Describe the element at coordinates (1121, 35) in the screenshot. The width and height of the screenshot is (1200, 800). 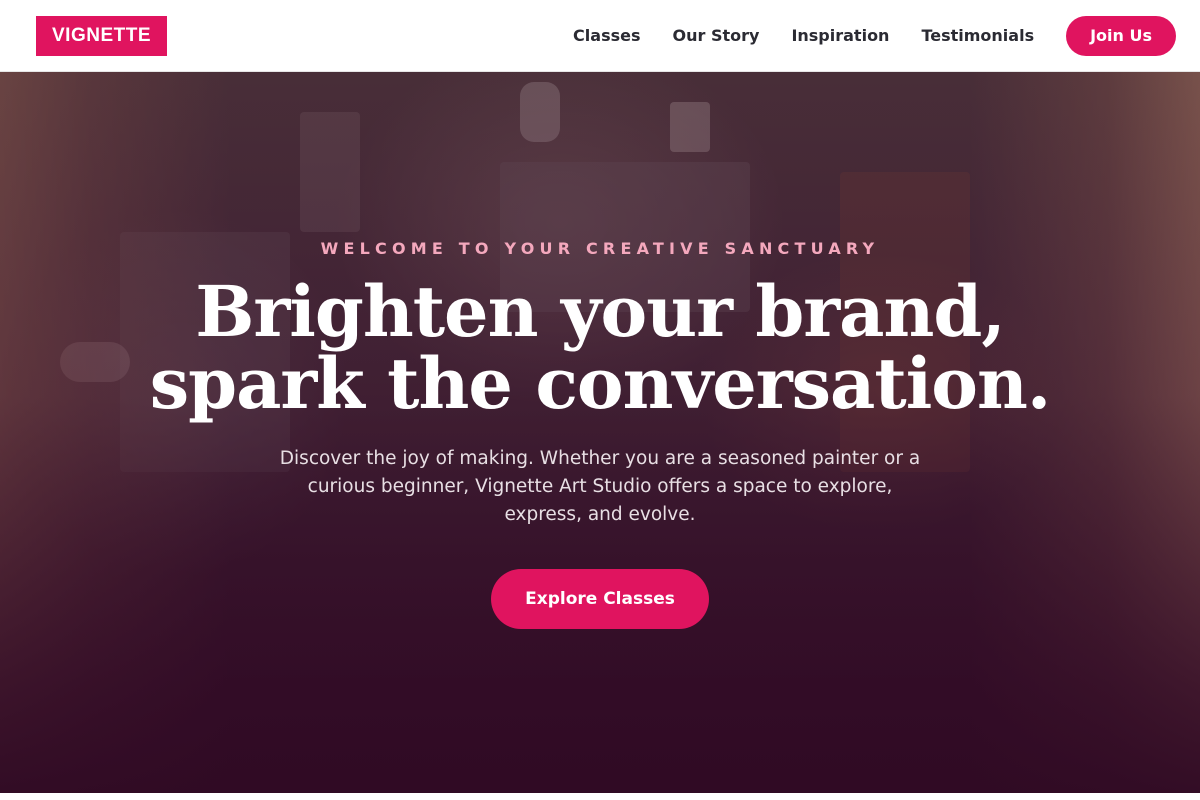
I see `join-us-button: Join Us` at that location.